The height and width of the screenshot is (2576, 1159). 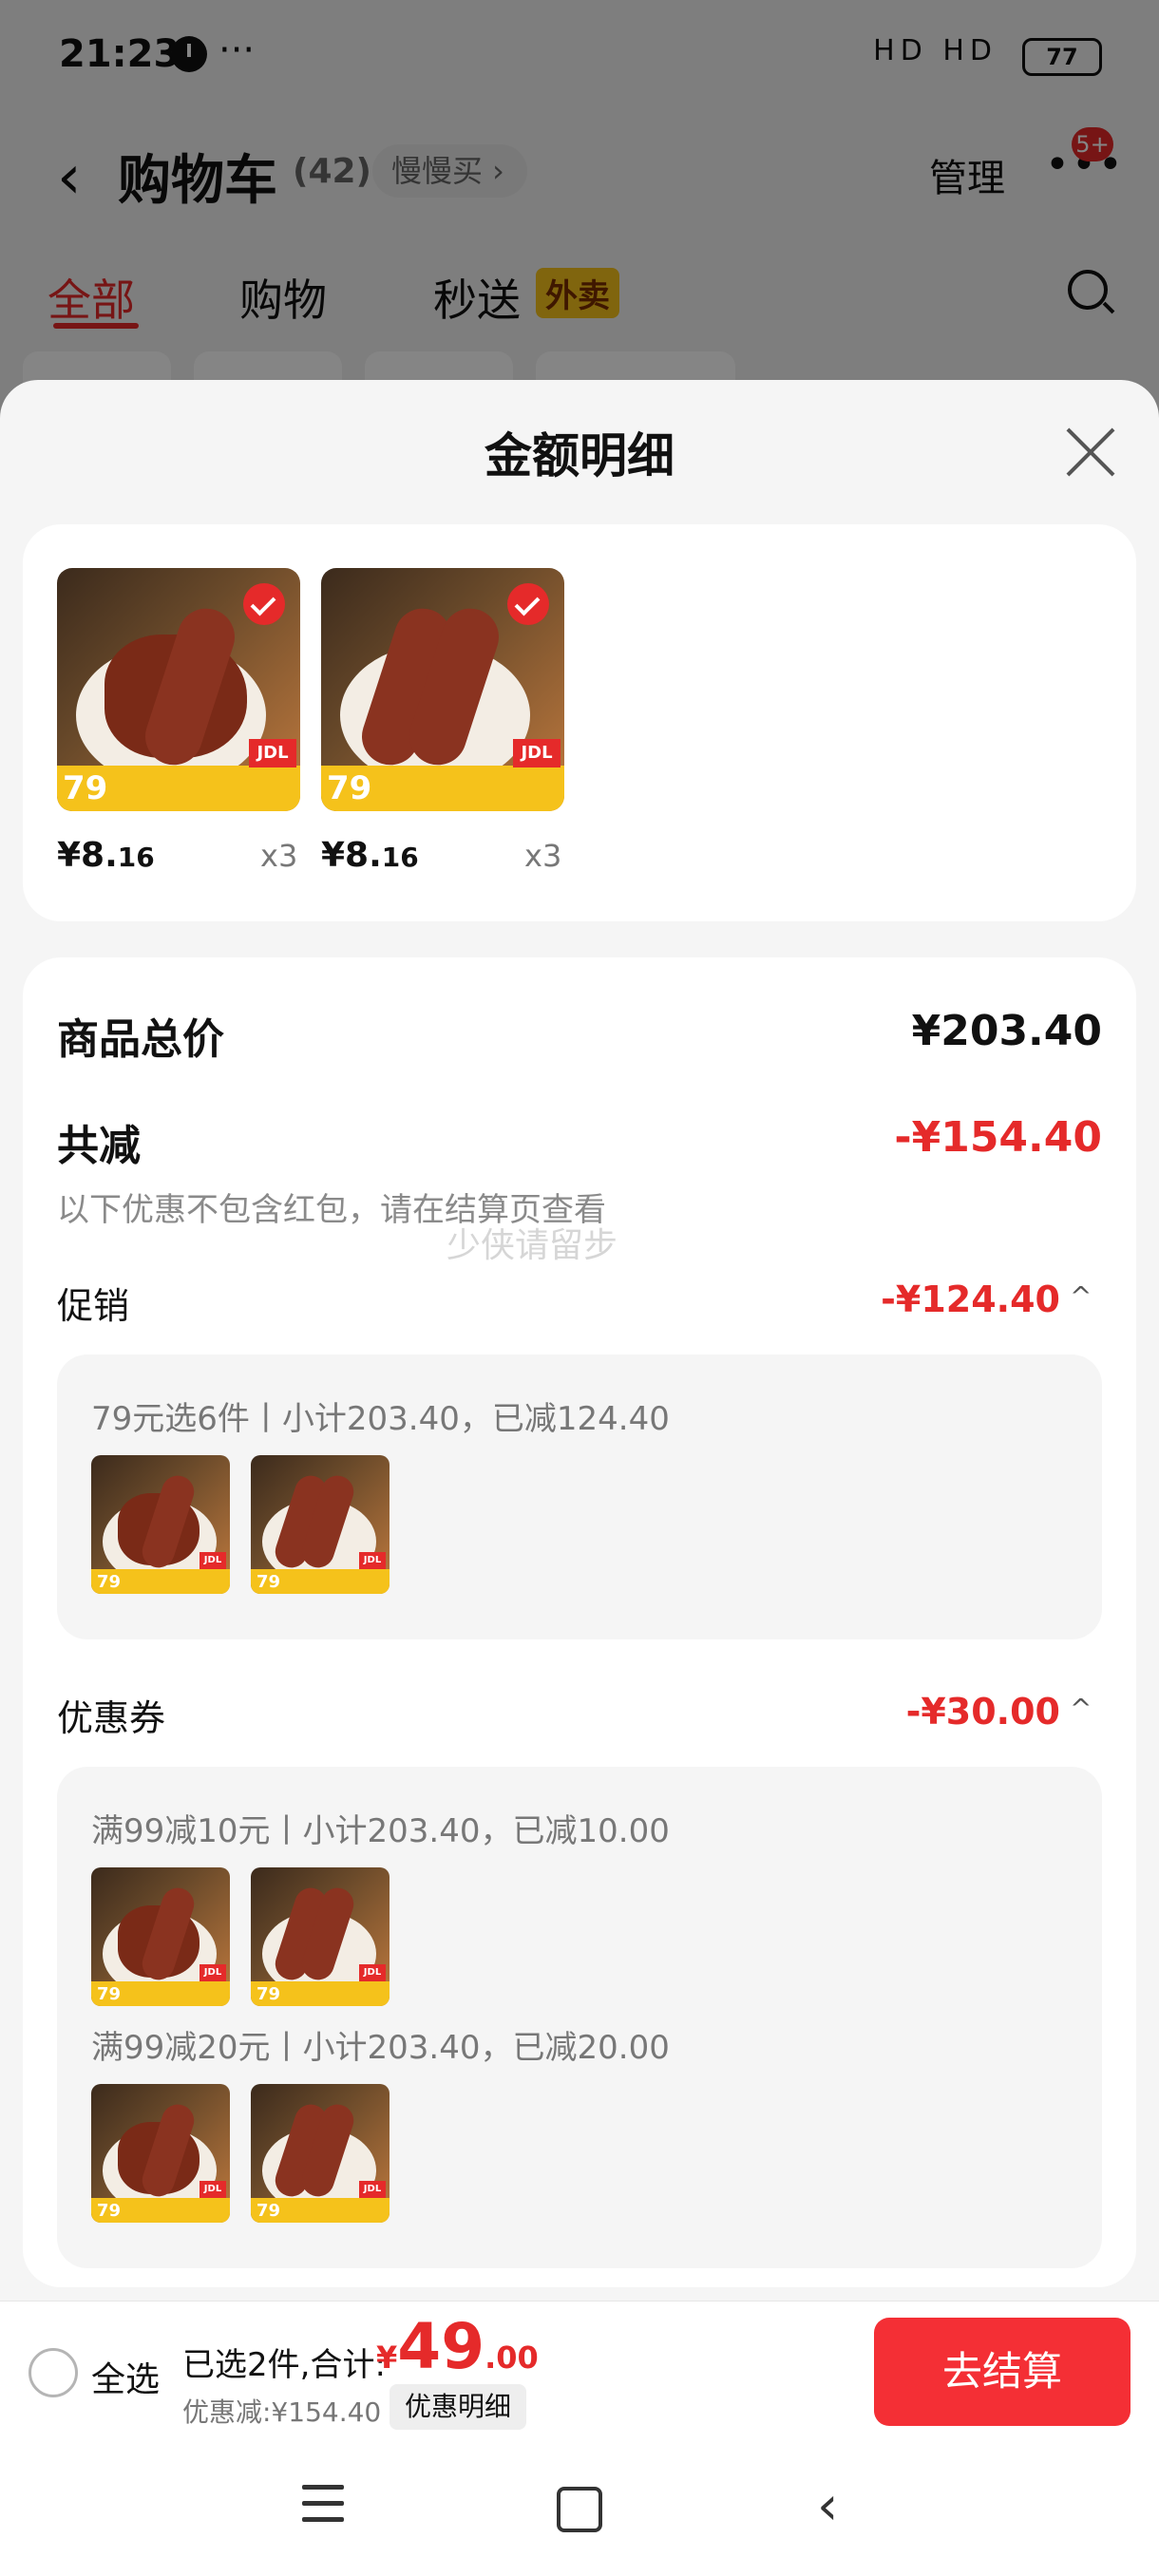 I want to click on nav-back-icon: ‹, so click(x=827, y=2506).